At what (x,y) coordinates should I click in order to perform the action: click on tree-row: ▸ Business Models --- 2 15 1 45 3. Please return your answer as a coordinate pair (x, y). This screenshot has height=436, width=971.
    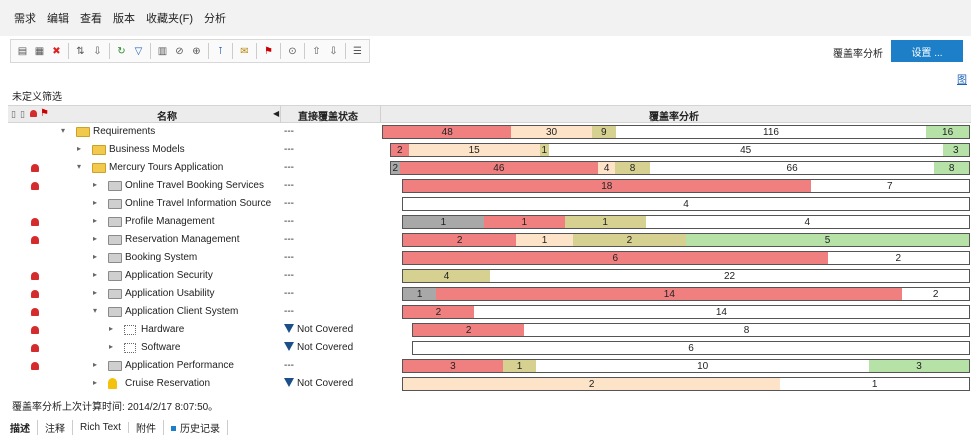
    Looking at the image, I should click on (485, 150).